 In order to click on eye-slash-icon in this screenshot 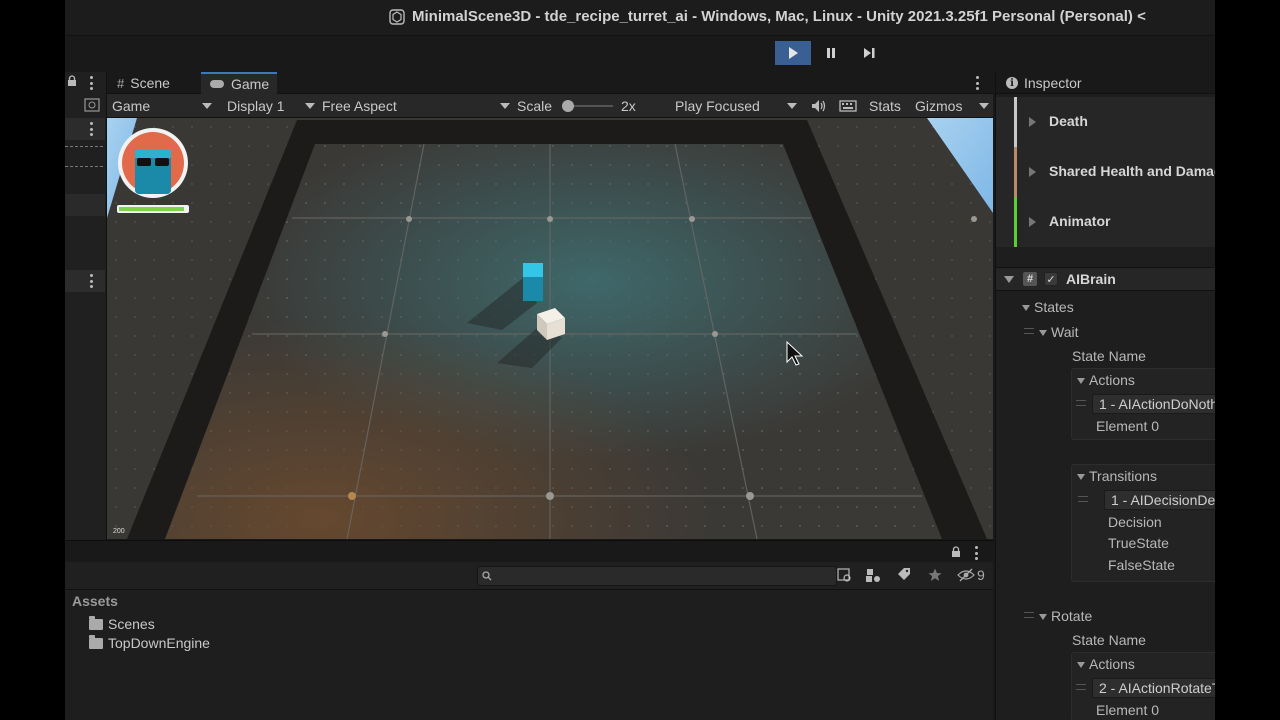, I will do `click(966, 575)`.